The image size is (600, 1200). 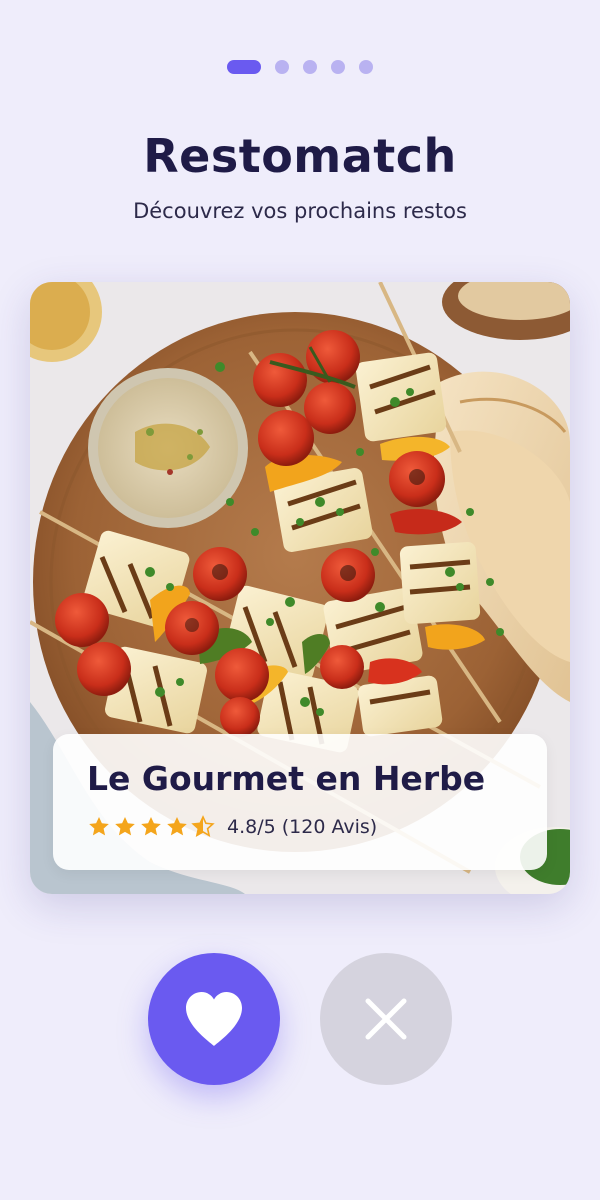 I want to click on rating-row: 4.8/5 (120 Avis), so click(x=232, y=827).